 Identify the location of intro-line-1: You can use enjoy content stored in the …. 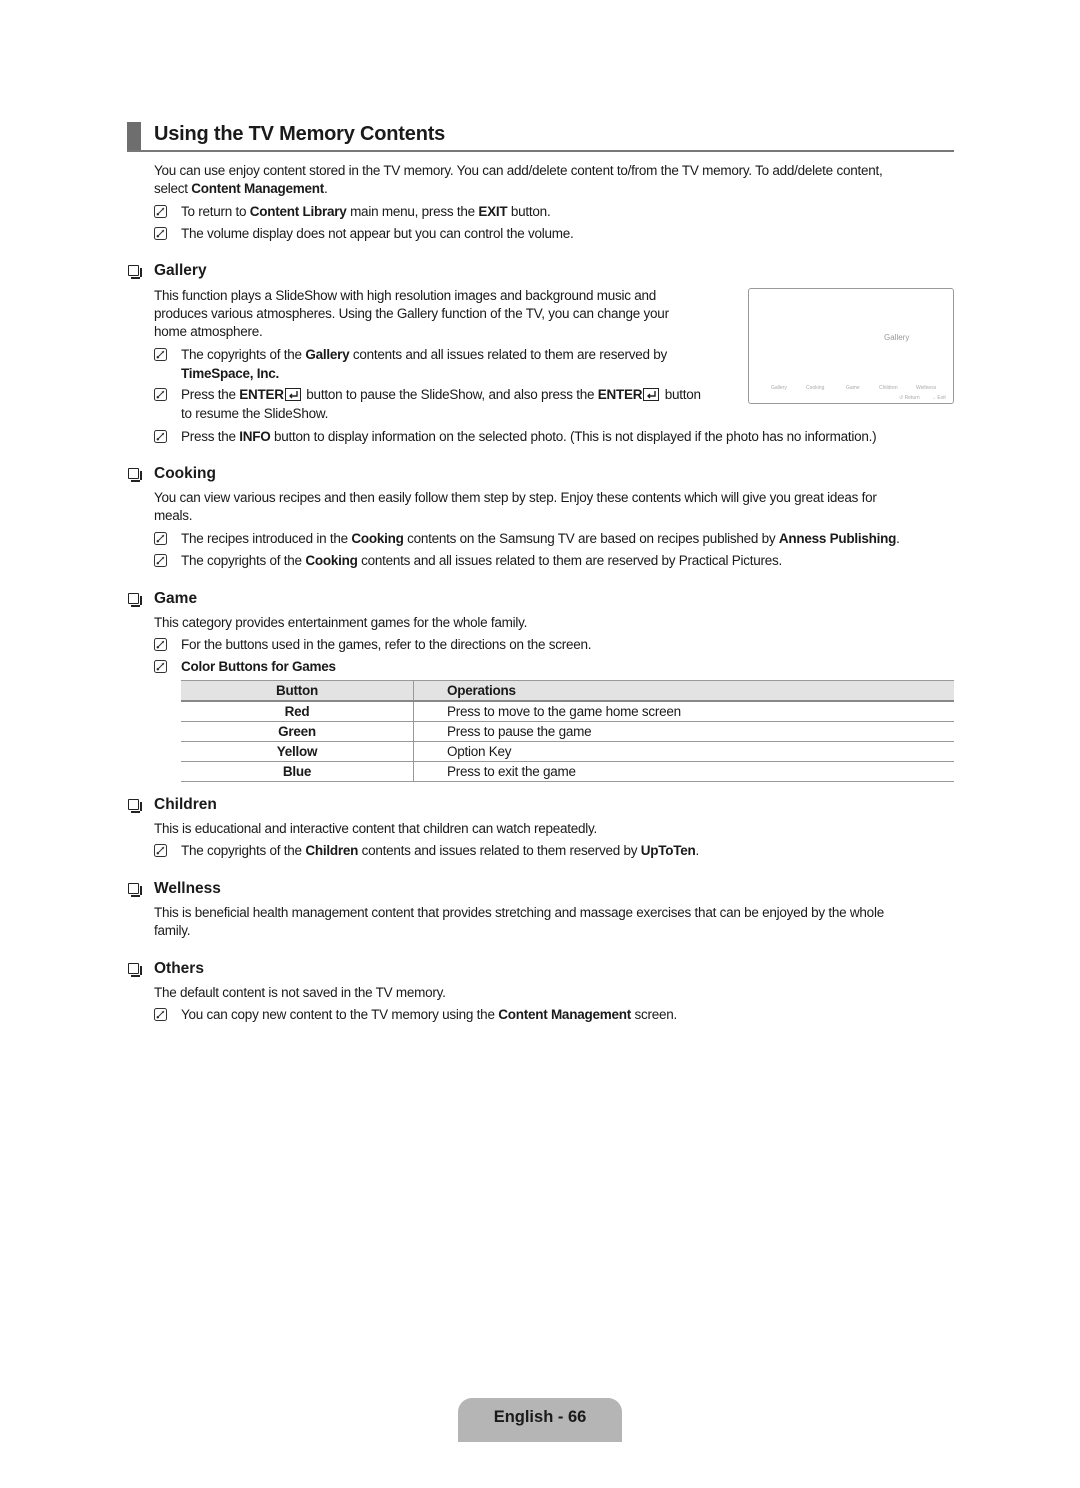
(518, 170).